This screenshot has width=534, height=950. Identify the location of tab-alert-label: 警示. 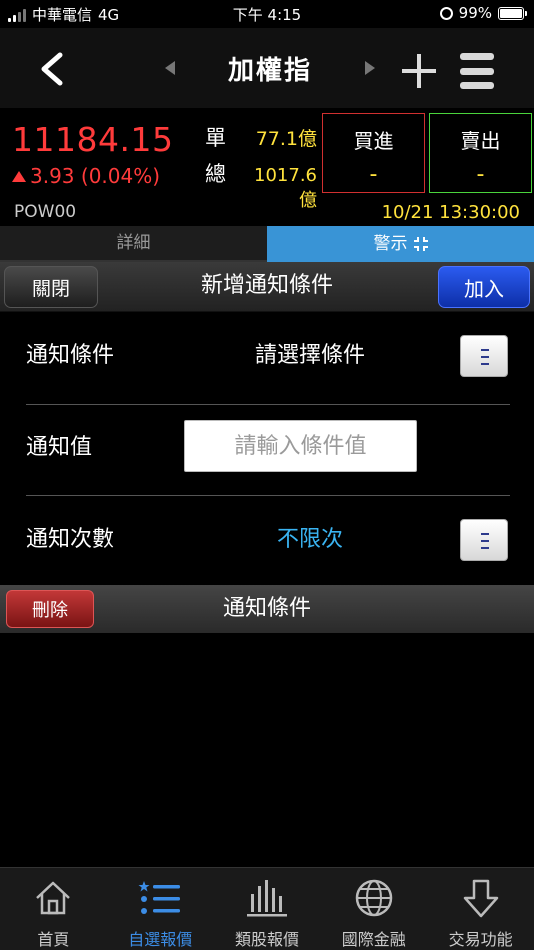
(390, 244).